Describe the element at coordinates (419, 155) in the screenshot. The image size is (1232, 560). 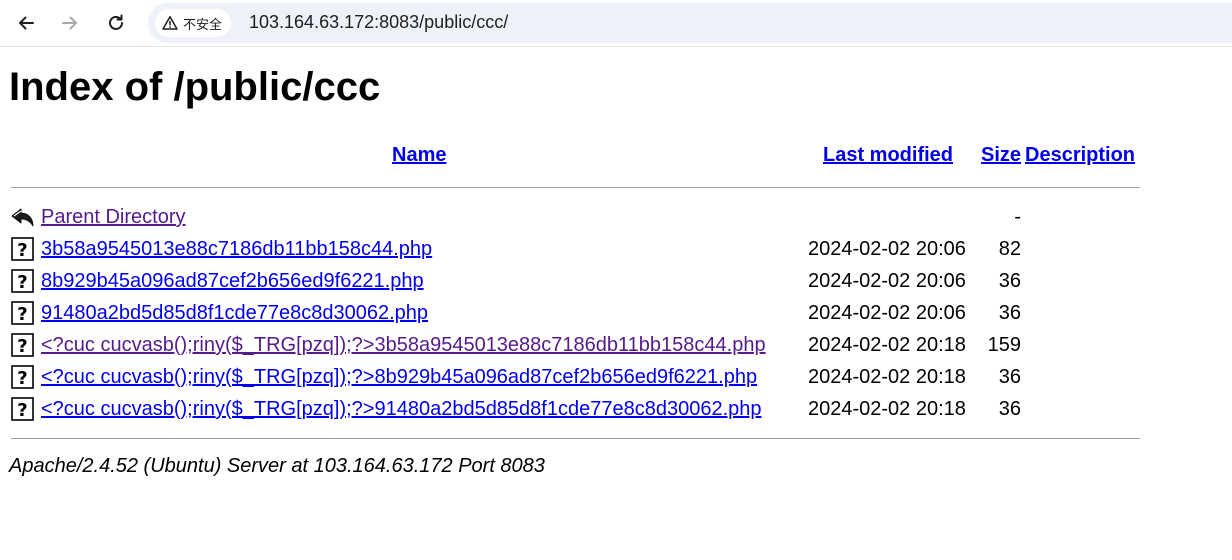
I see `column-header-name: Name` at that location.